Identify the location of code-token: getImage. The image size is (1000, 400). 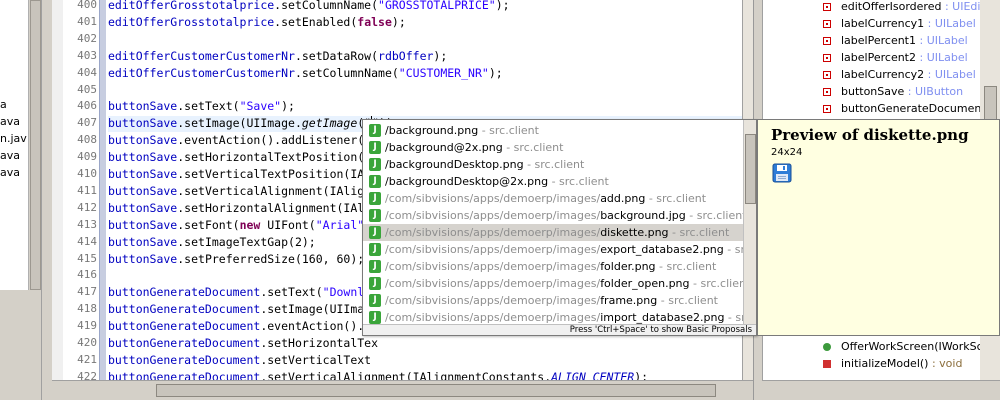
(329, 123).